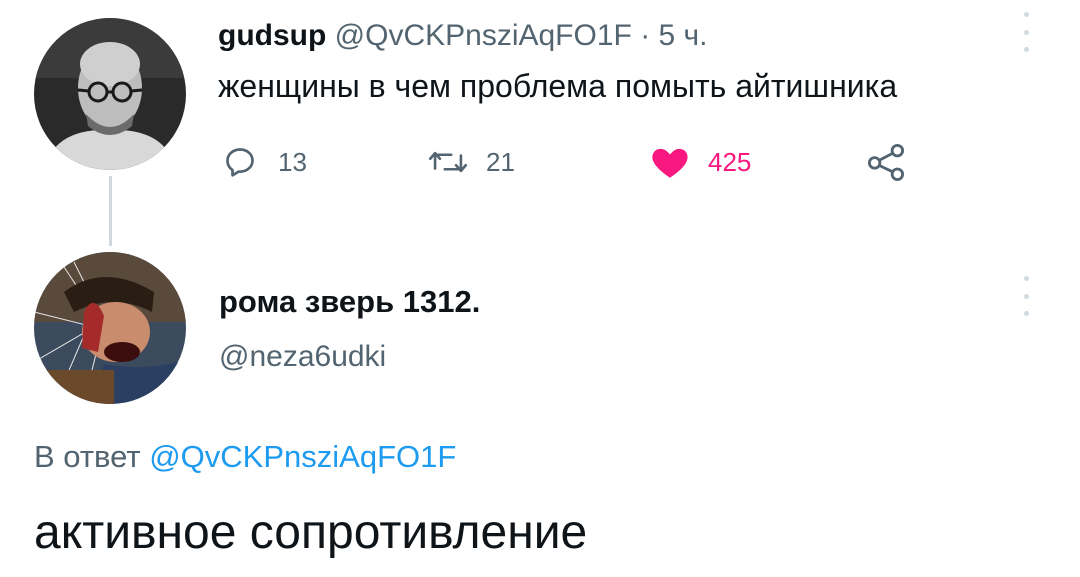 Image resolution: width=1080 pixels, height=577 pixels. I want to click on like-button: 425, so click(699, 162).